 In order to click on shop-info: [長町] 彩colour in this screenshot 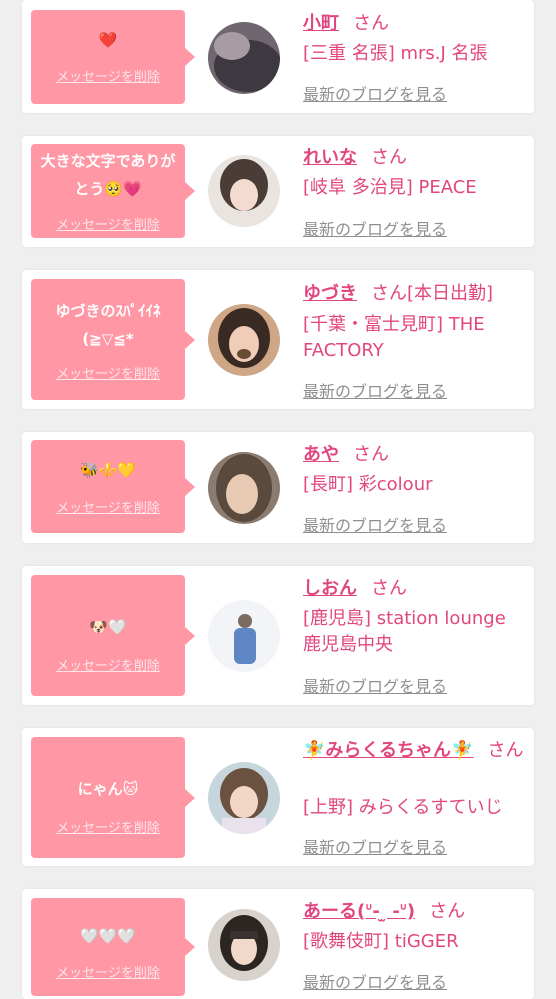, I will do `click(368, 484)`.